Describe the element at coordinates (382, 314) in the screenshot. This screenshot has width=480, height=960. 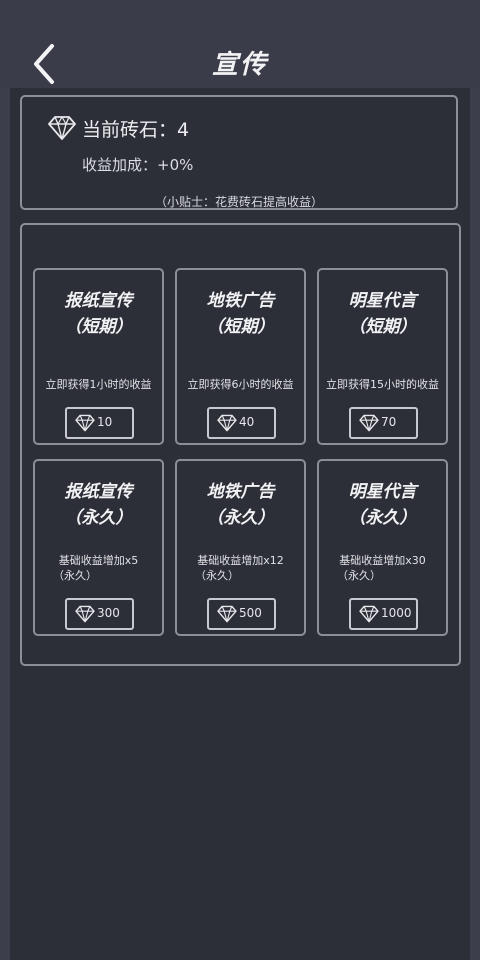
I see `card-title: 明星代言 （短期）` at that location.